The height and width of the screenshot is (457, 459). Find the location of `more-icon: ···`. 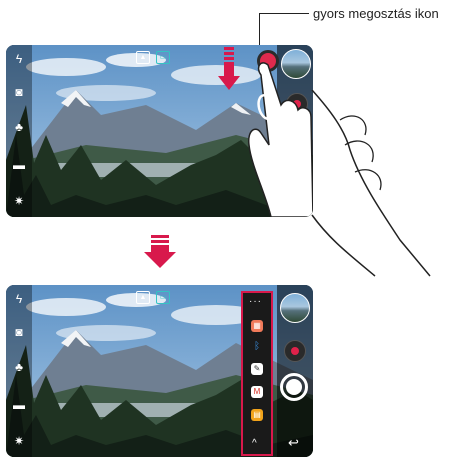

more-icon: ··· is located at coordinates (255, 301).